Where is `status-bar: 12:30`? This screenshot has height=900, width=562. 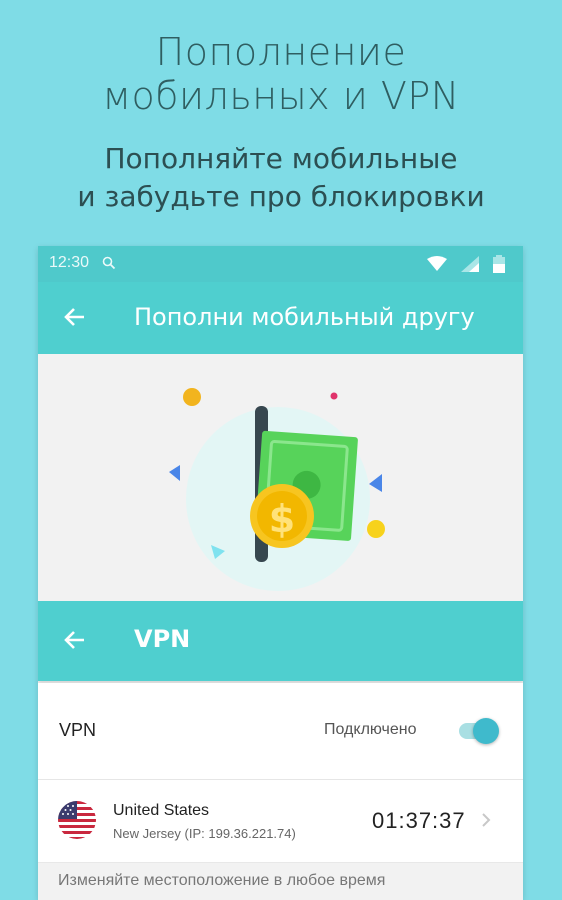 status-bar: 12:30 is located at coordinates (280, 264).